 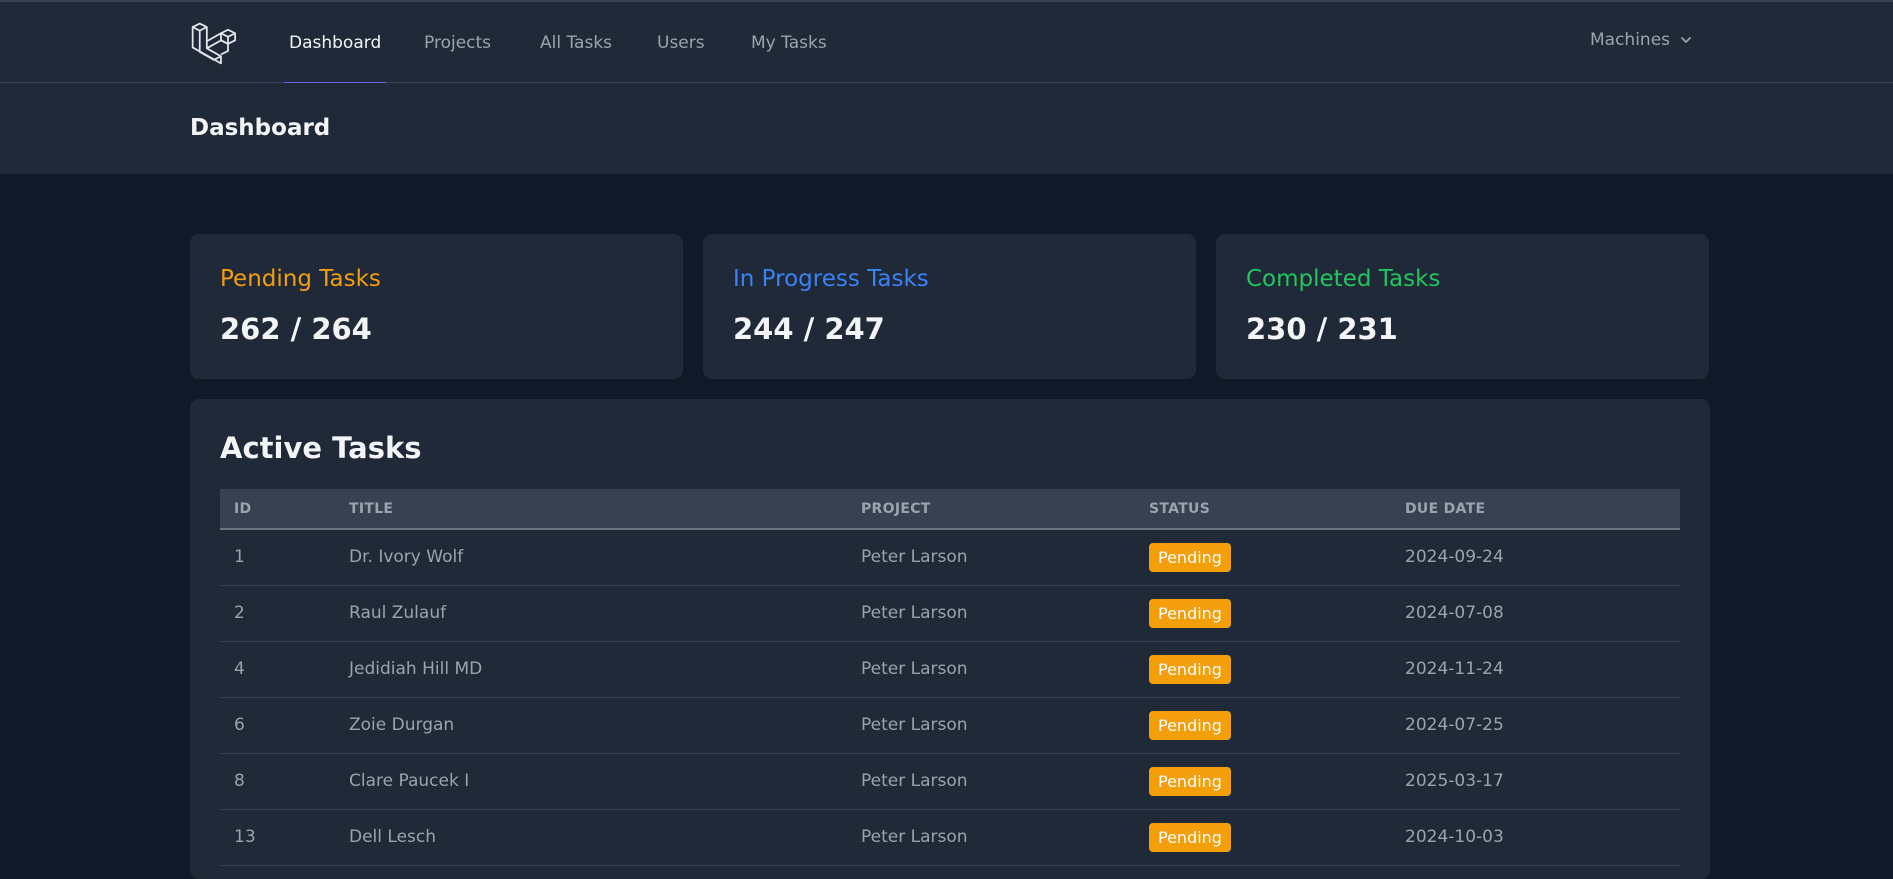 What do you see at coordinates (1445, 508) in the screenshot?
I see `column-header-due-date: DUE DATE` at bounding box center [1445, 508].